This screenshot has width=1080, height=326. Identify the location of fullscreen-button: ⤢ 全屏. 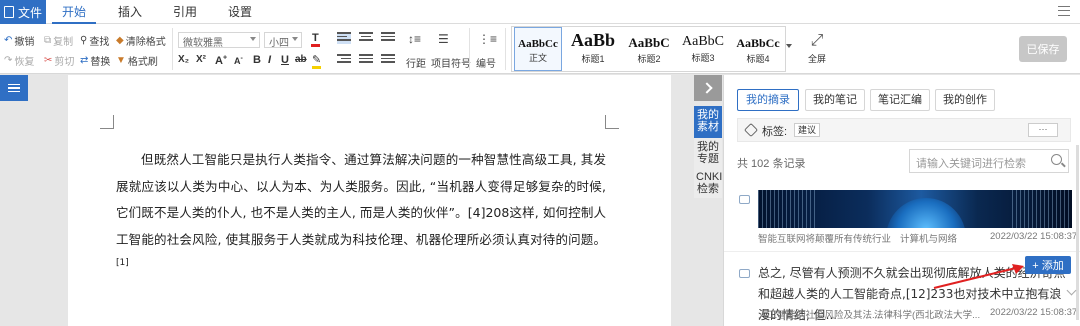
(817, 47).